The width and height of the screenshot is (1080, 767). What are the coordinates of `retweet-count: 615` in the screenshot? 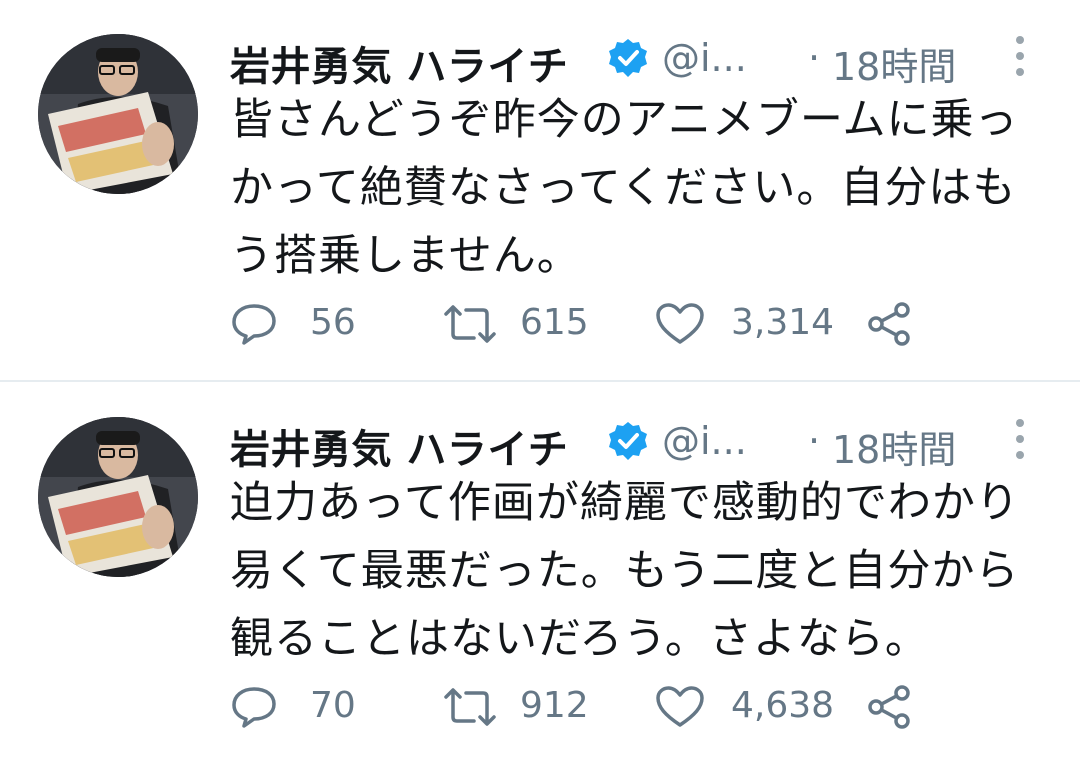 It's located at (554, 322).